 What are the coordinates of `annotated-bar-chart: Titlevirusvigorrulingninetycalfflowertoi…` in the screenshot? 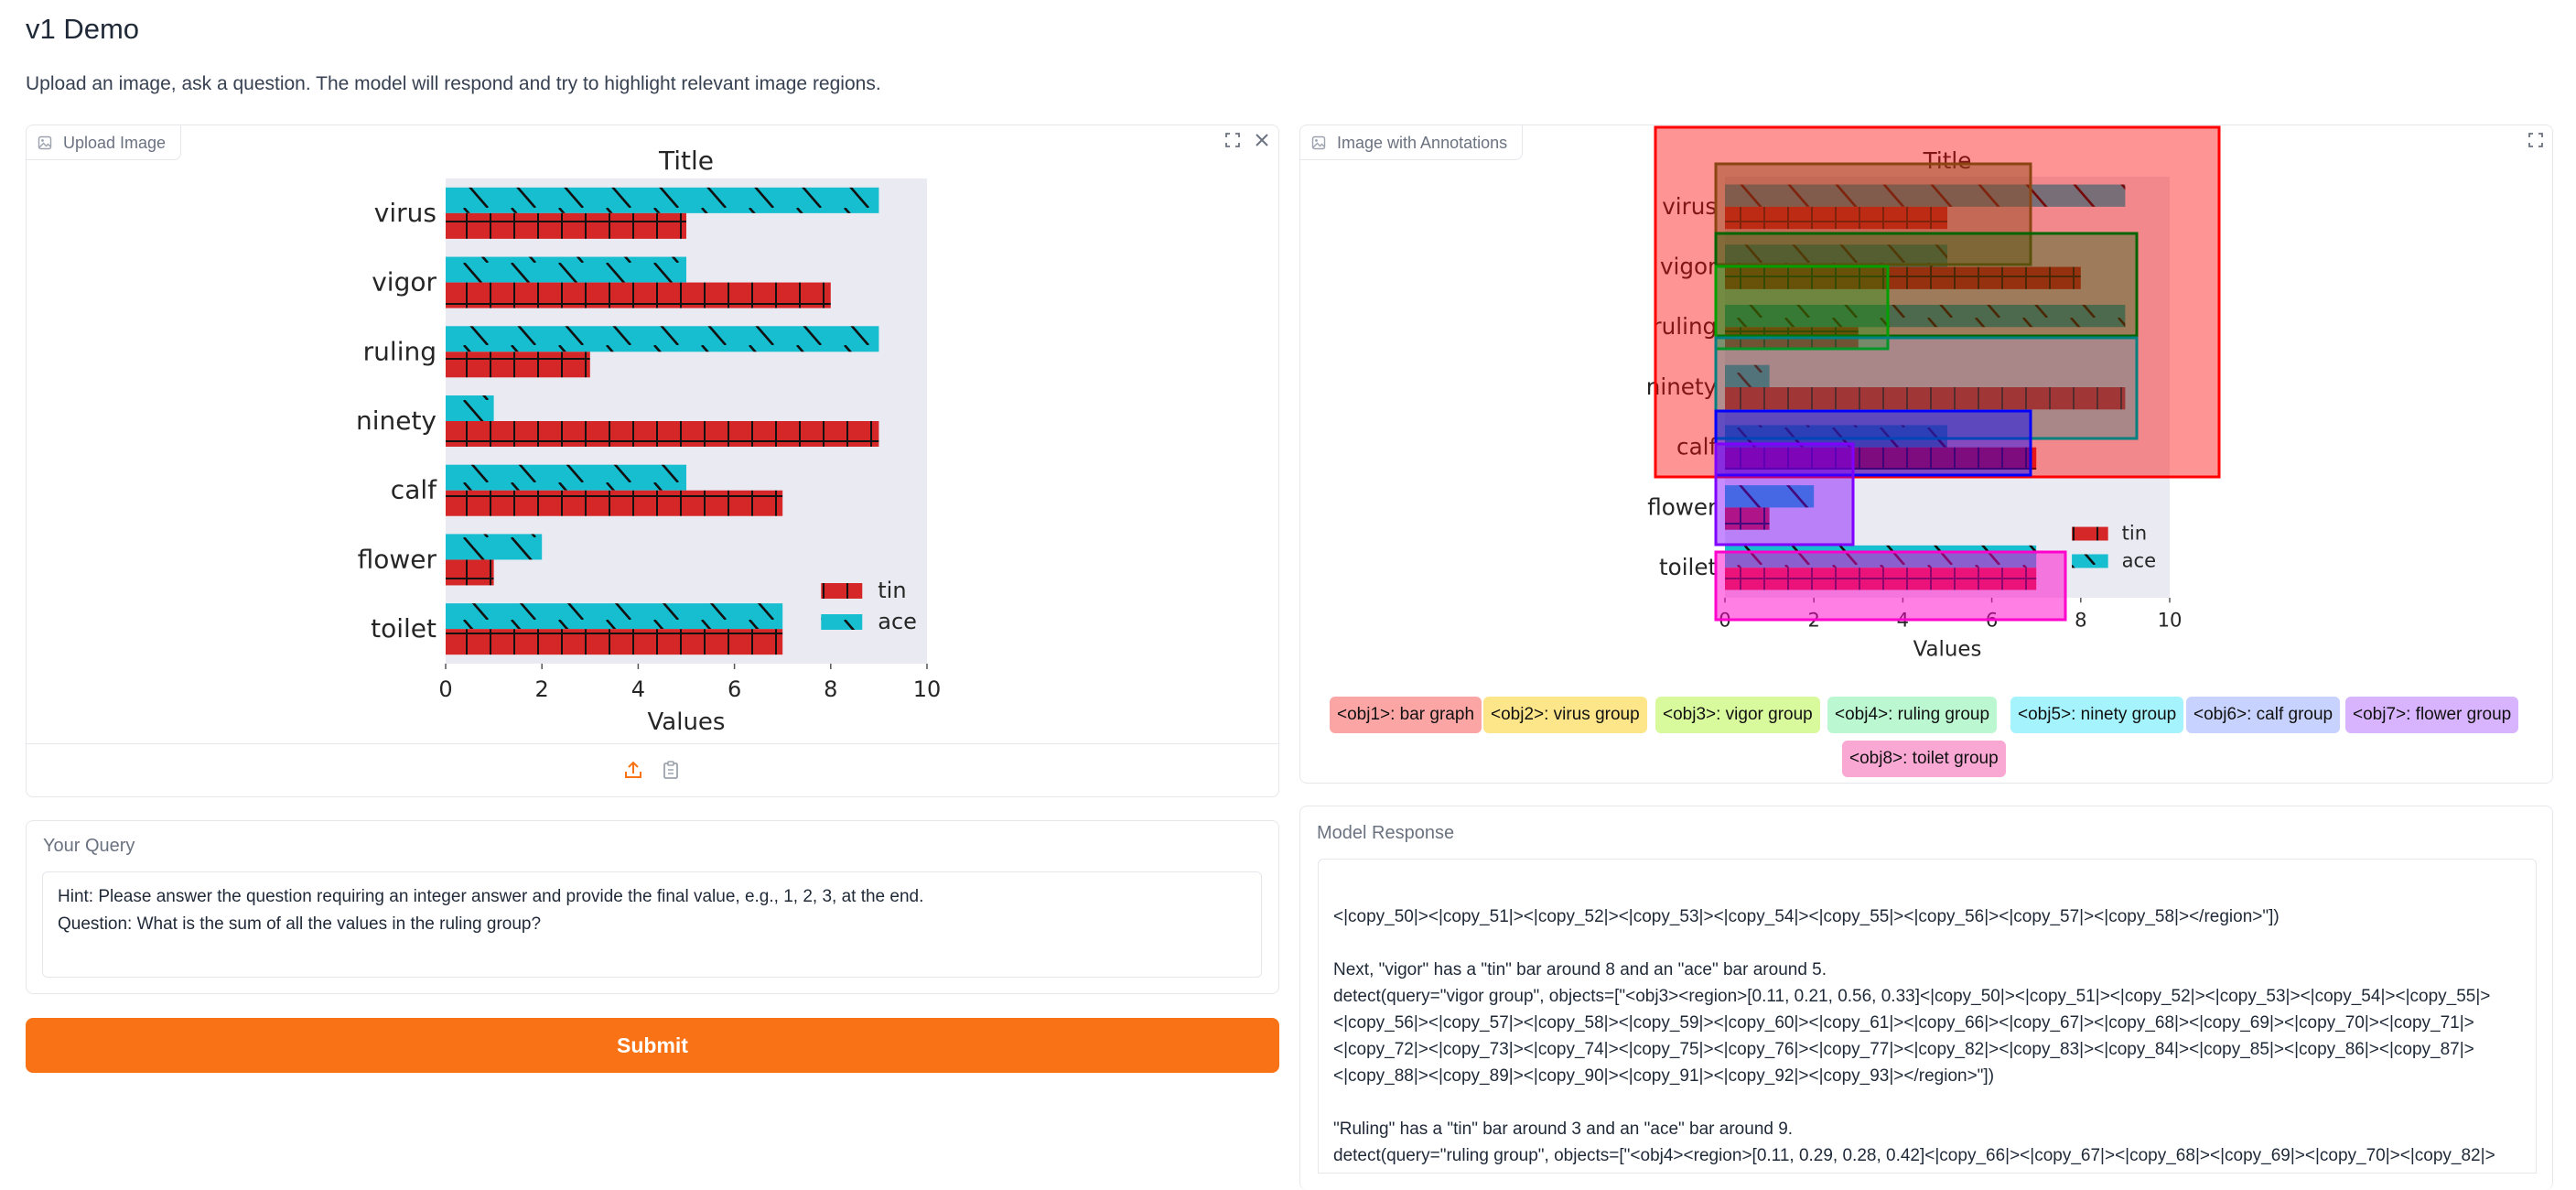 It's located at (1933, 393).